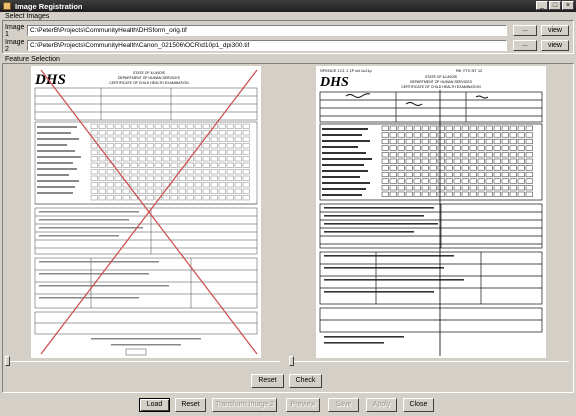 The height and width of the screenshot is (416, 576). Describe the element at coordinates (7, 361) in the screenshot. I see `image1-slider-thumb` at that location.